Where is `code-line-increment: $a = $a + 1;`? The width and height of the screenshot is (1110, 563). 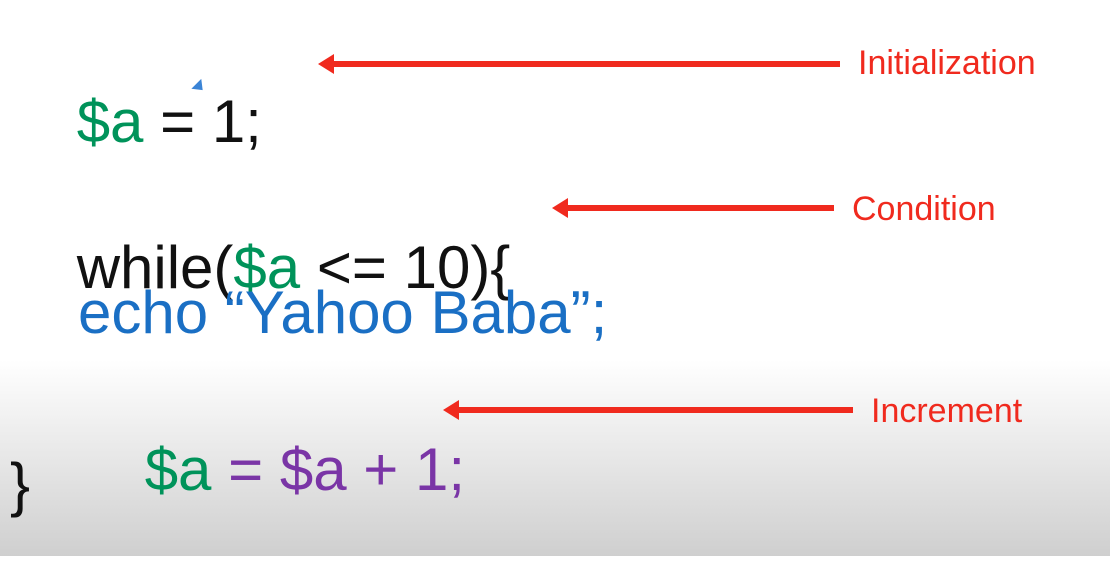 code-line-increment: $a = $a + 1; is located at coordinates (271, 470).